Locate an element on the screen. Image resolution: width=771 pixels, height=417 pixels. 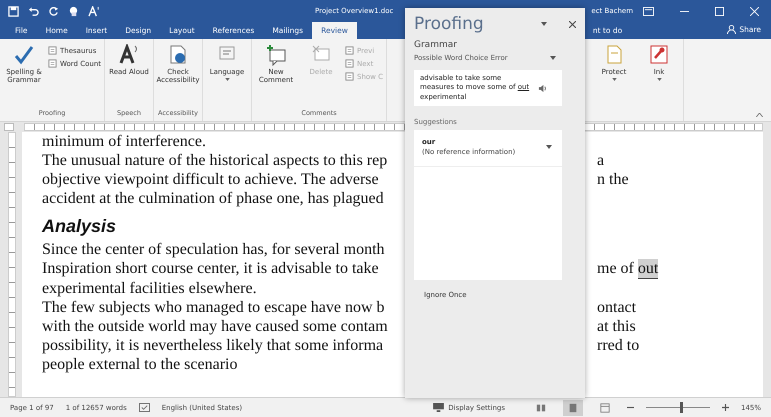
text-fragment: n the is located at coordinates (613, 179).